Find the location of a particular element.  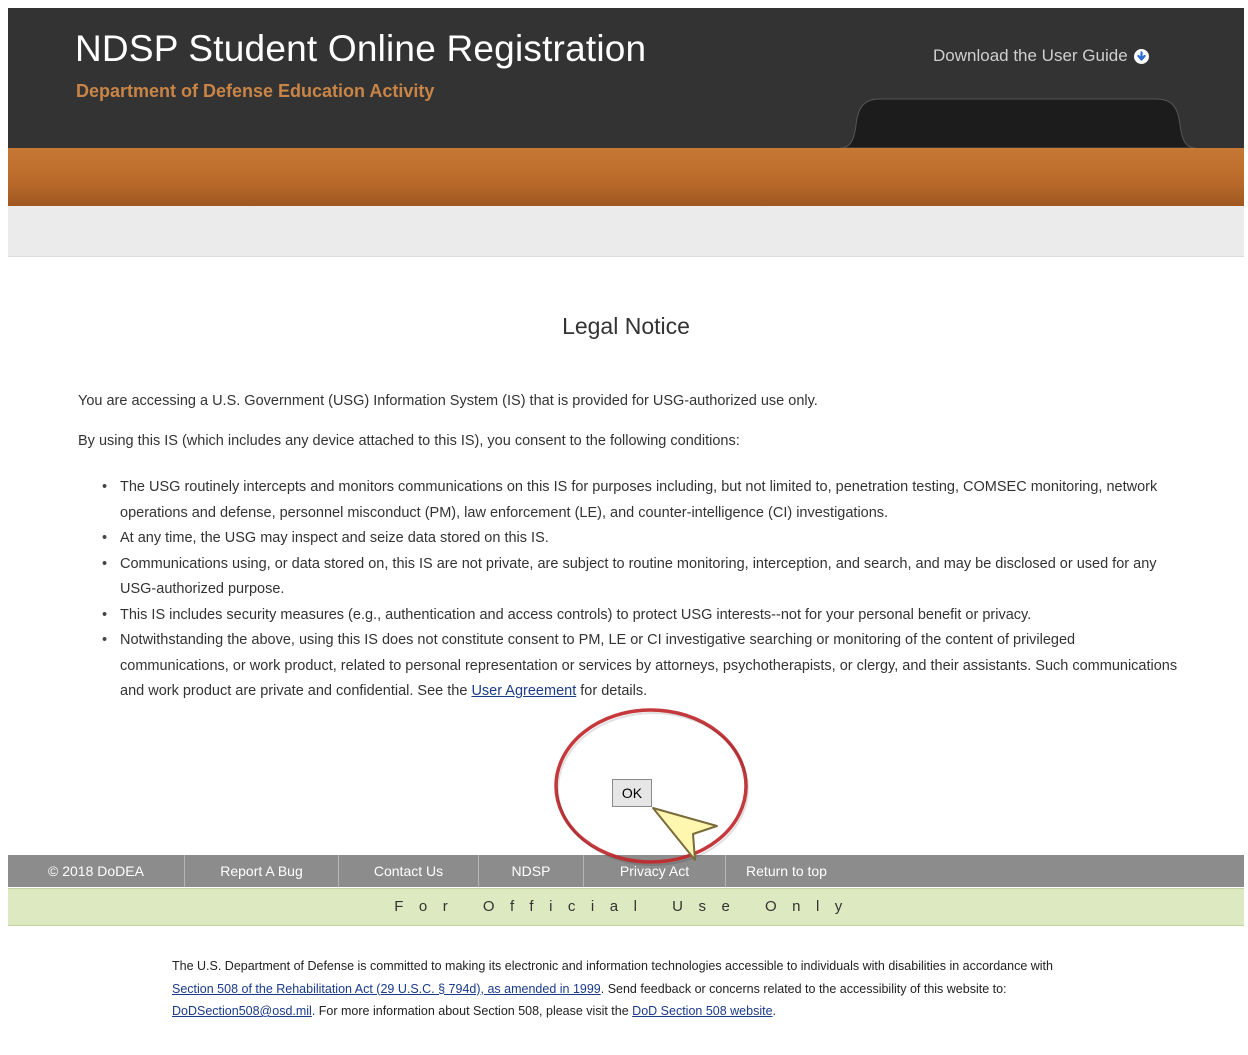

footer-copyright: © 2018 DoDEA is located at coordinates (96, 871).